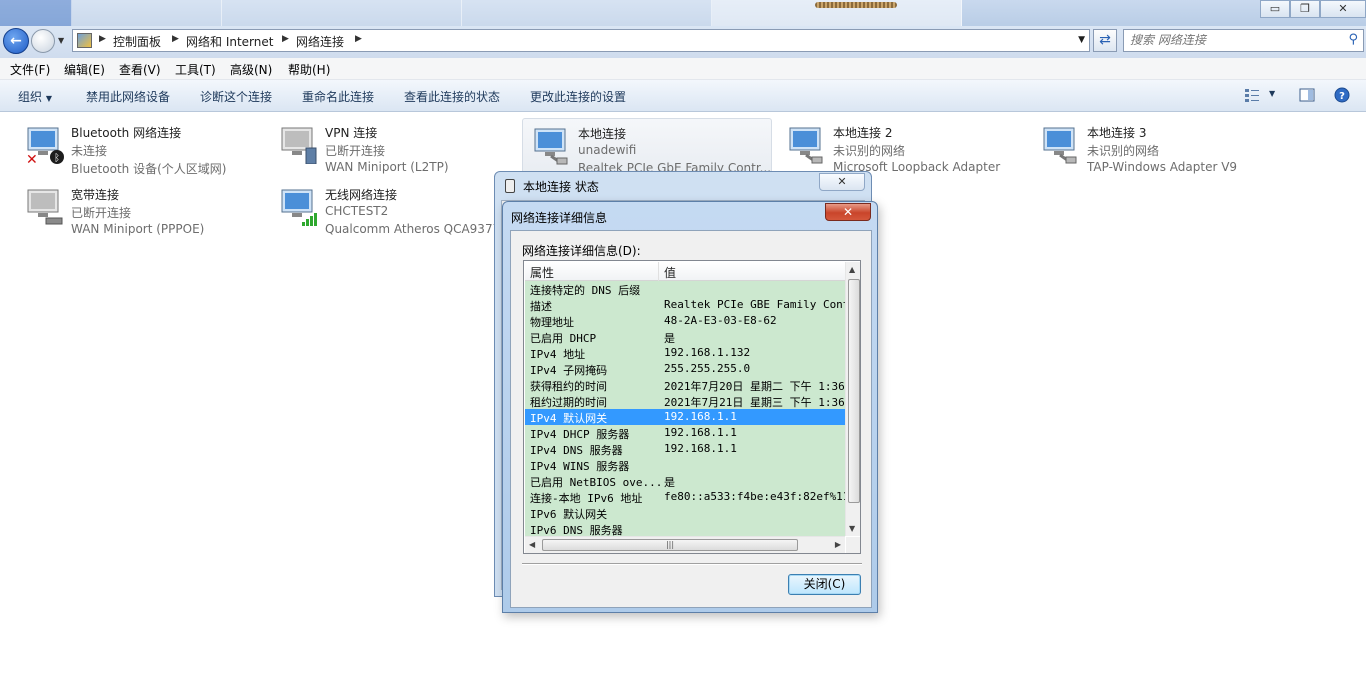  What do you see at coordinates (141, 208) in the screenshot?
I see `connection-item-broadband: 宽带连接 已断开连接 WAN Miniport (PPPOE)` at bounding box center [141, 208].